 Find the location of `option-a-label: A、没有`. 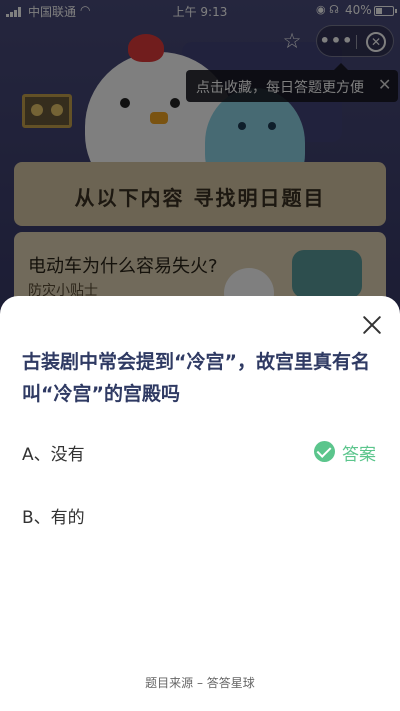

option-a-label: A、没有 is located at coordinates (53, 455).